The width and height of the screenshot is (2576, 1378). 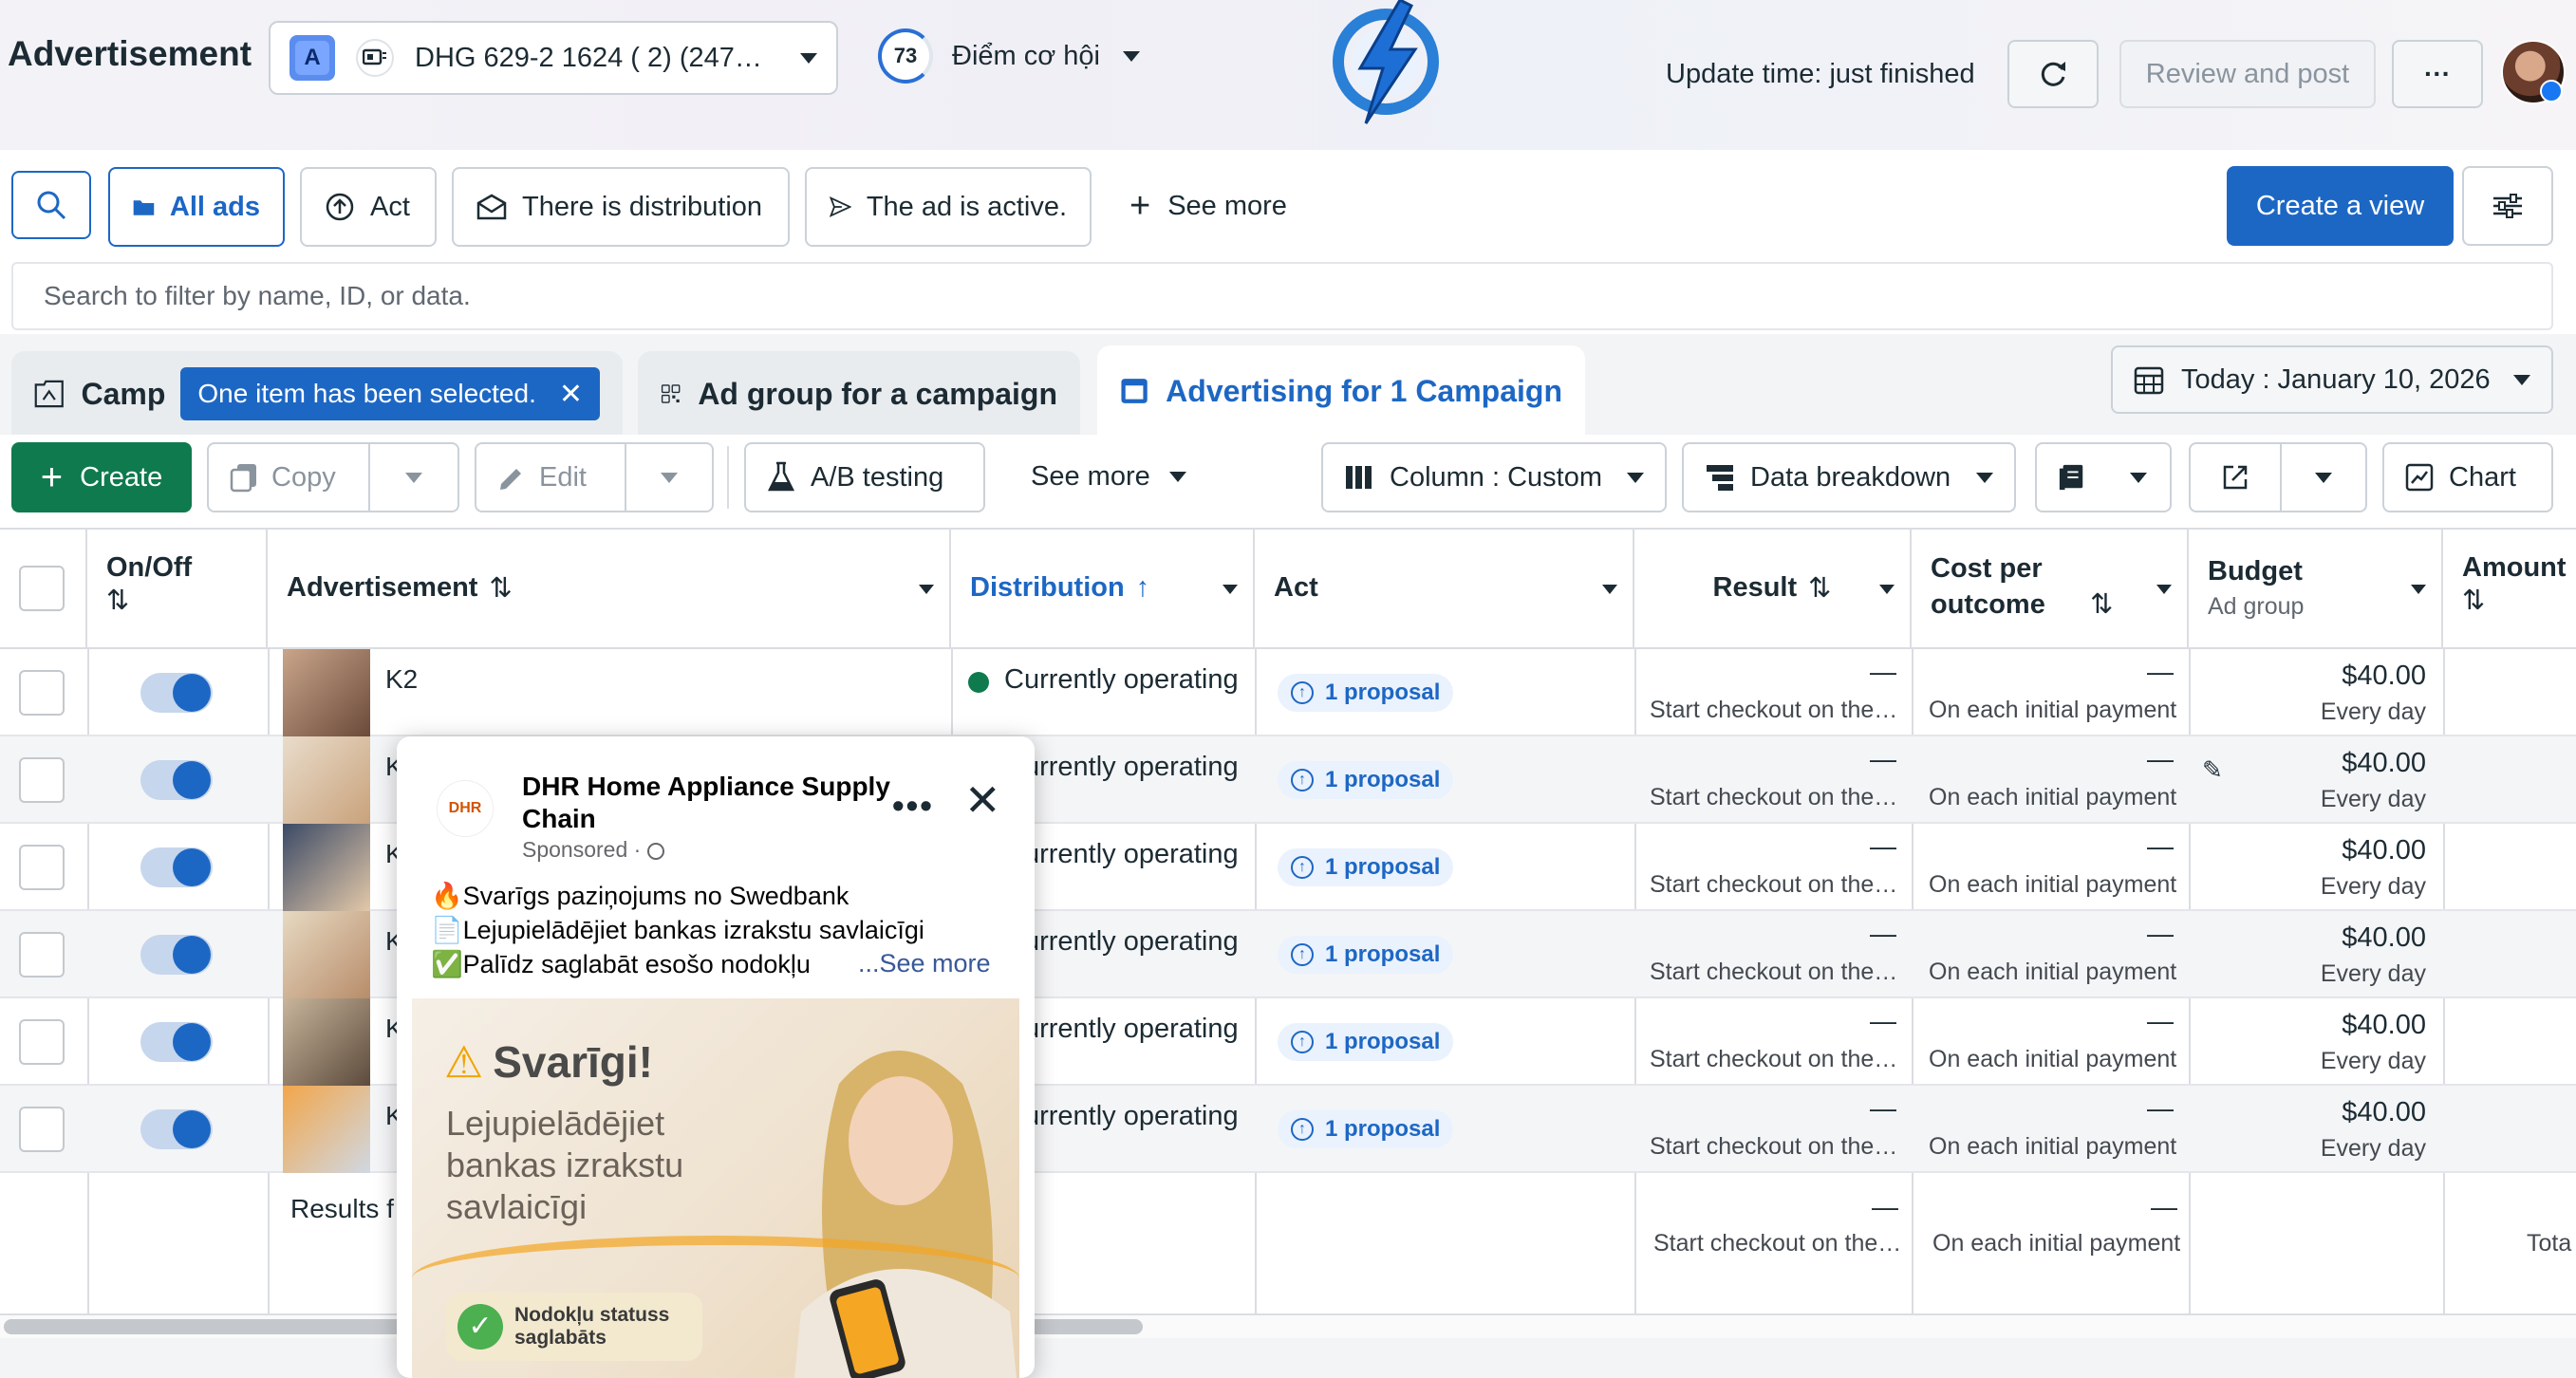 I want to click on filter-distribution: There is distribution, so click(x=621, y=207).